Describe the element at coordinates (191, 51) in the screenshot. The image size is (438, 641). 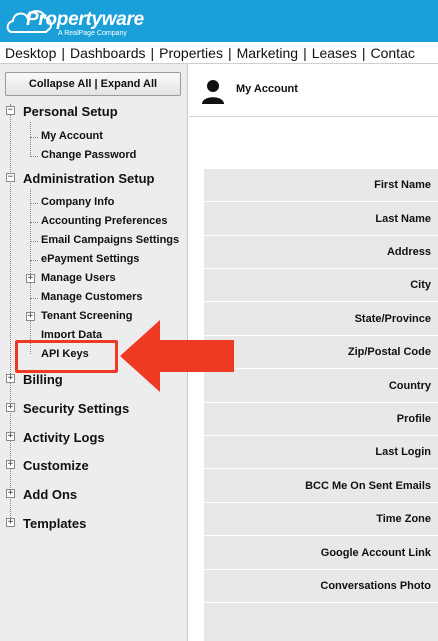
I see `nav-properties: Properties` at that location.